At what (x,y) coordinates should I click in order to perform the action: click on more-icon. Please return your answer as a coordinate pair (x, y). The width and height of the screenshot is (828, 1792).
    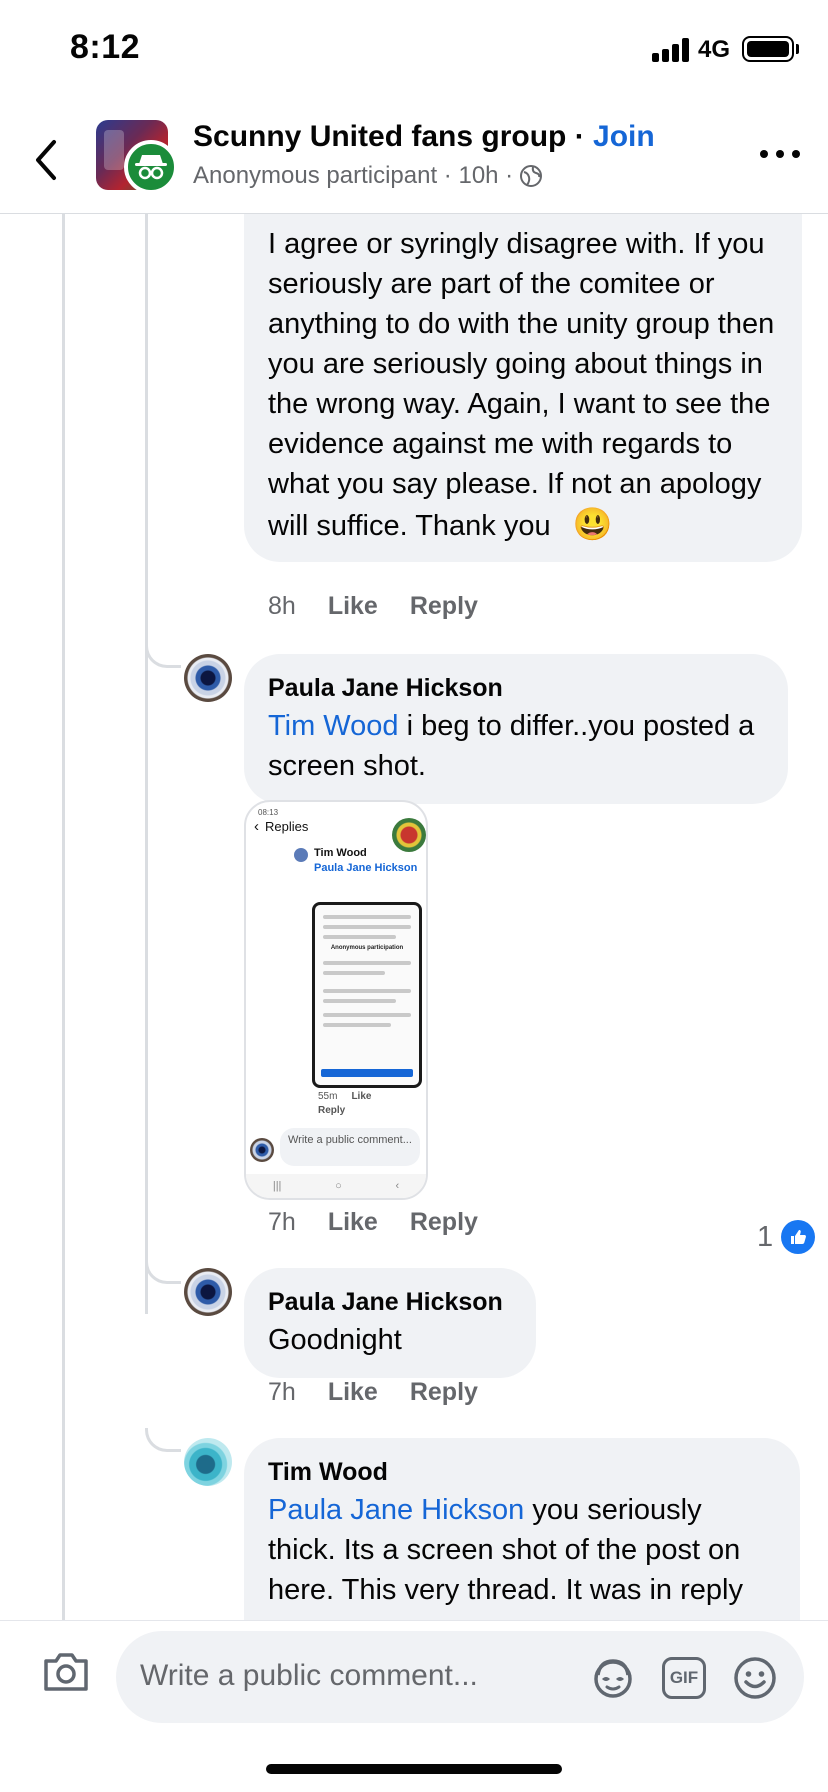
    Looking at the image, I should click on (780, 157).